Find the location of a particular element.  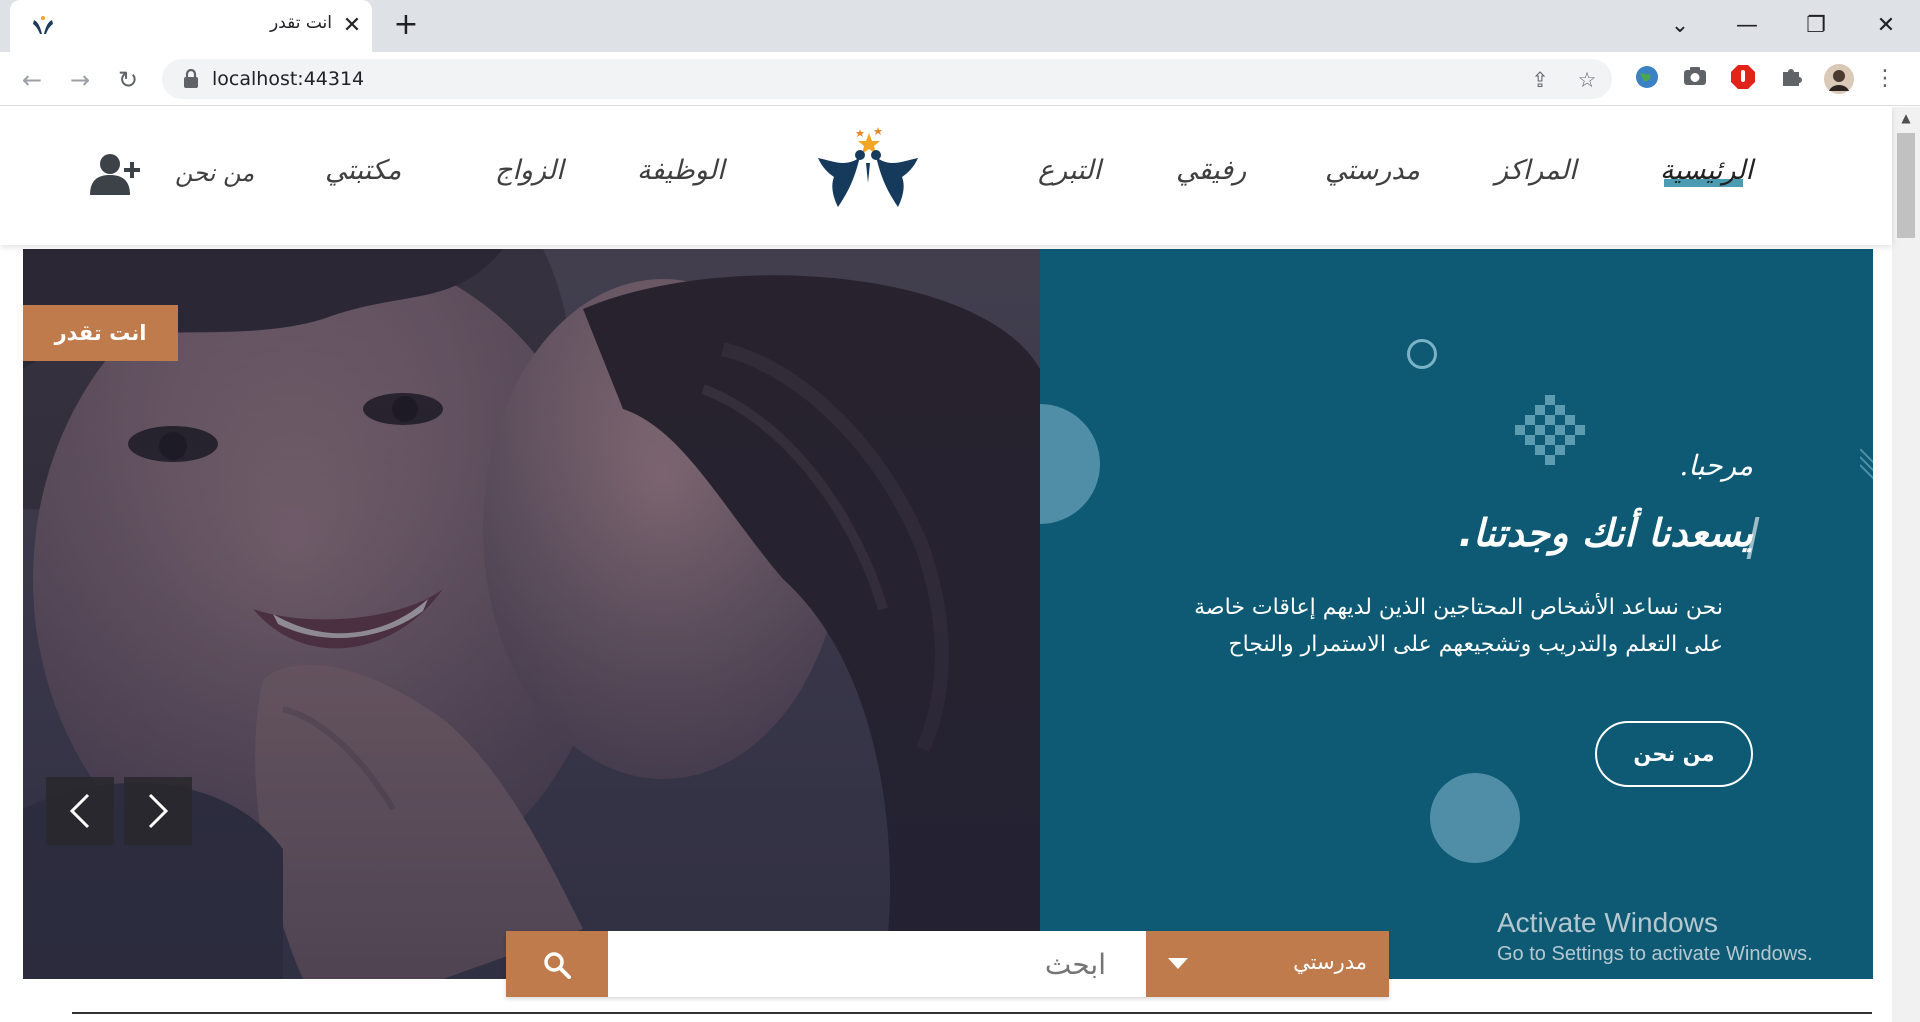

tab-search-icon: ⌄ is located at coordinates (1680, 26).